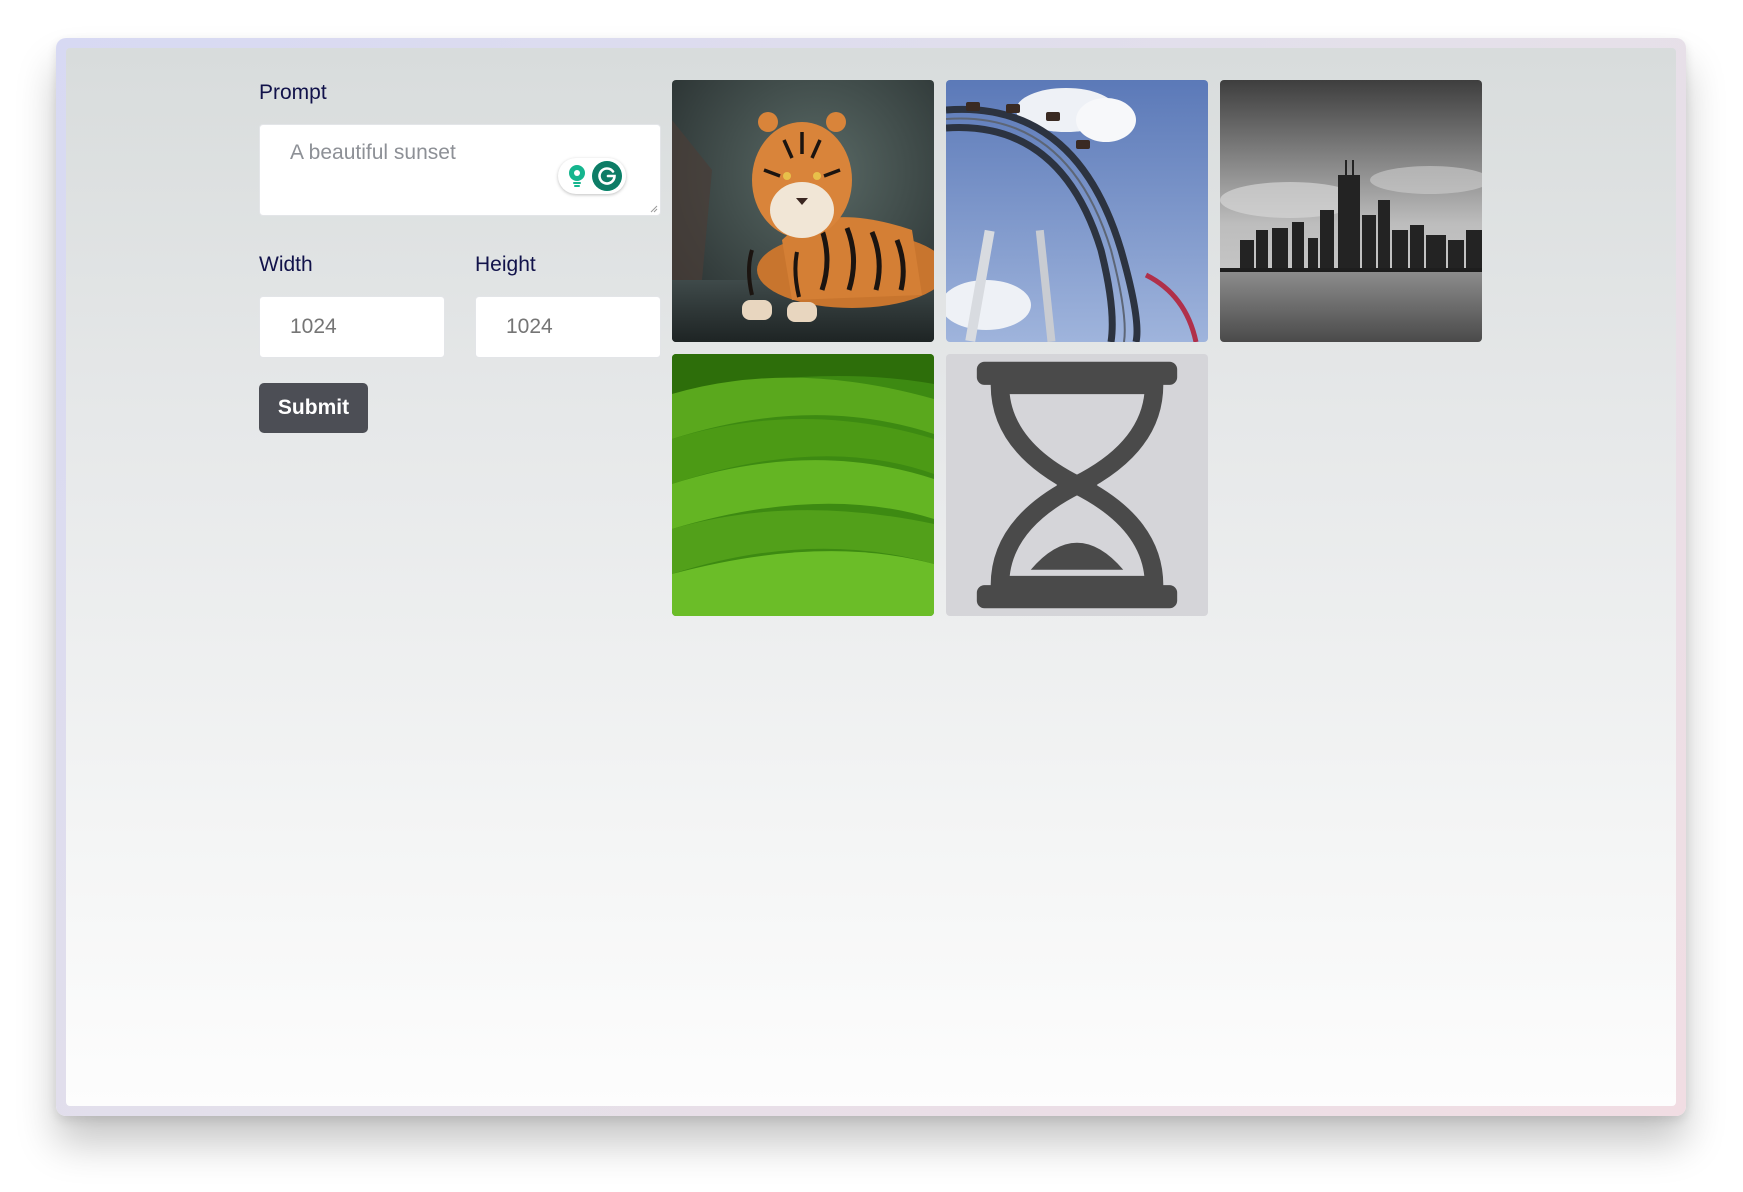 Image resolution: width=1743 pixels, height=1192 pixels. I want to click on gallery-image-city-skyline, so click(1351, 211).